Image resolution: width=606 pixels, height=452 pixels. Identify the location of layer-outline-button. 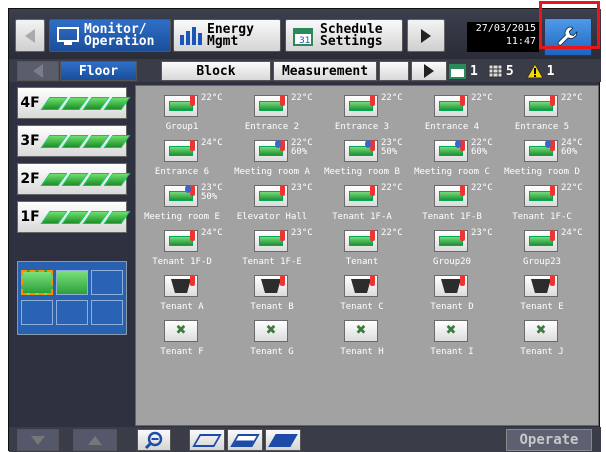
(207, 440).